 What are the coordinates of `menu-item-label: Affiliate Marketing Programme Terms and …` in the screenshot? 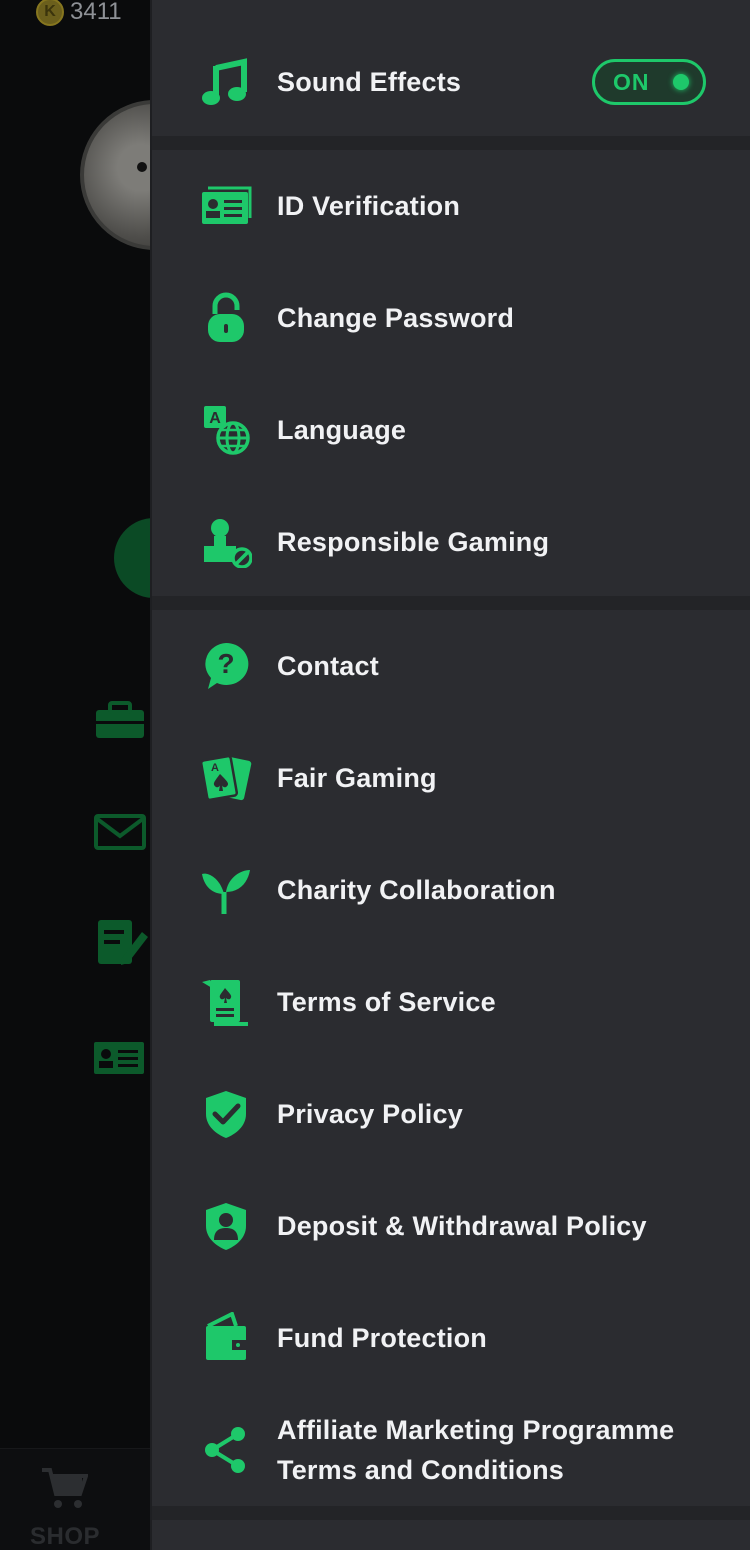 It's located at (475, 1450).